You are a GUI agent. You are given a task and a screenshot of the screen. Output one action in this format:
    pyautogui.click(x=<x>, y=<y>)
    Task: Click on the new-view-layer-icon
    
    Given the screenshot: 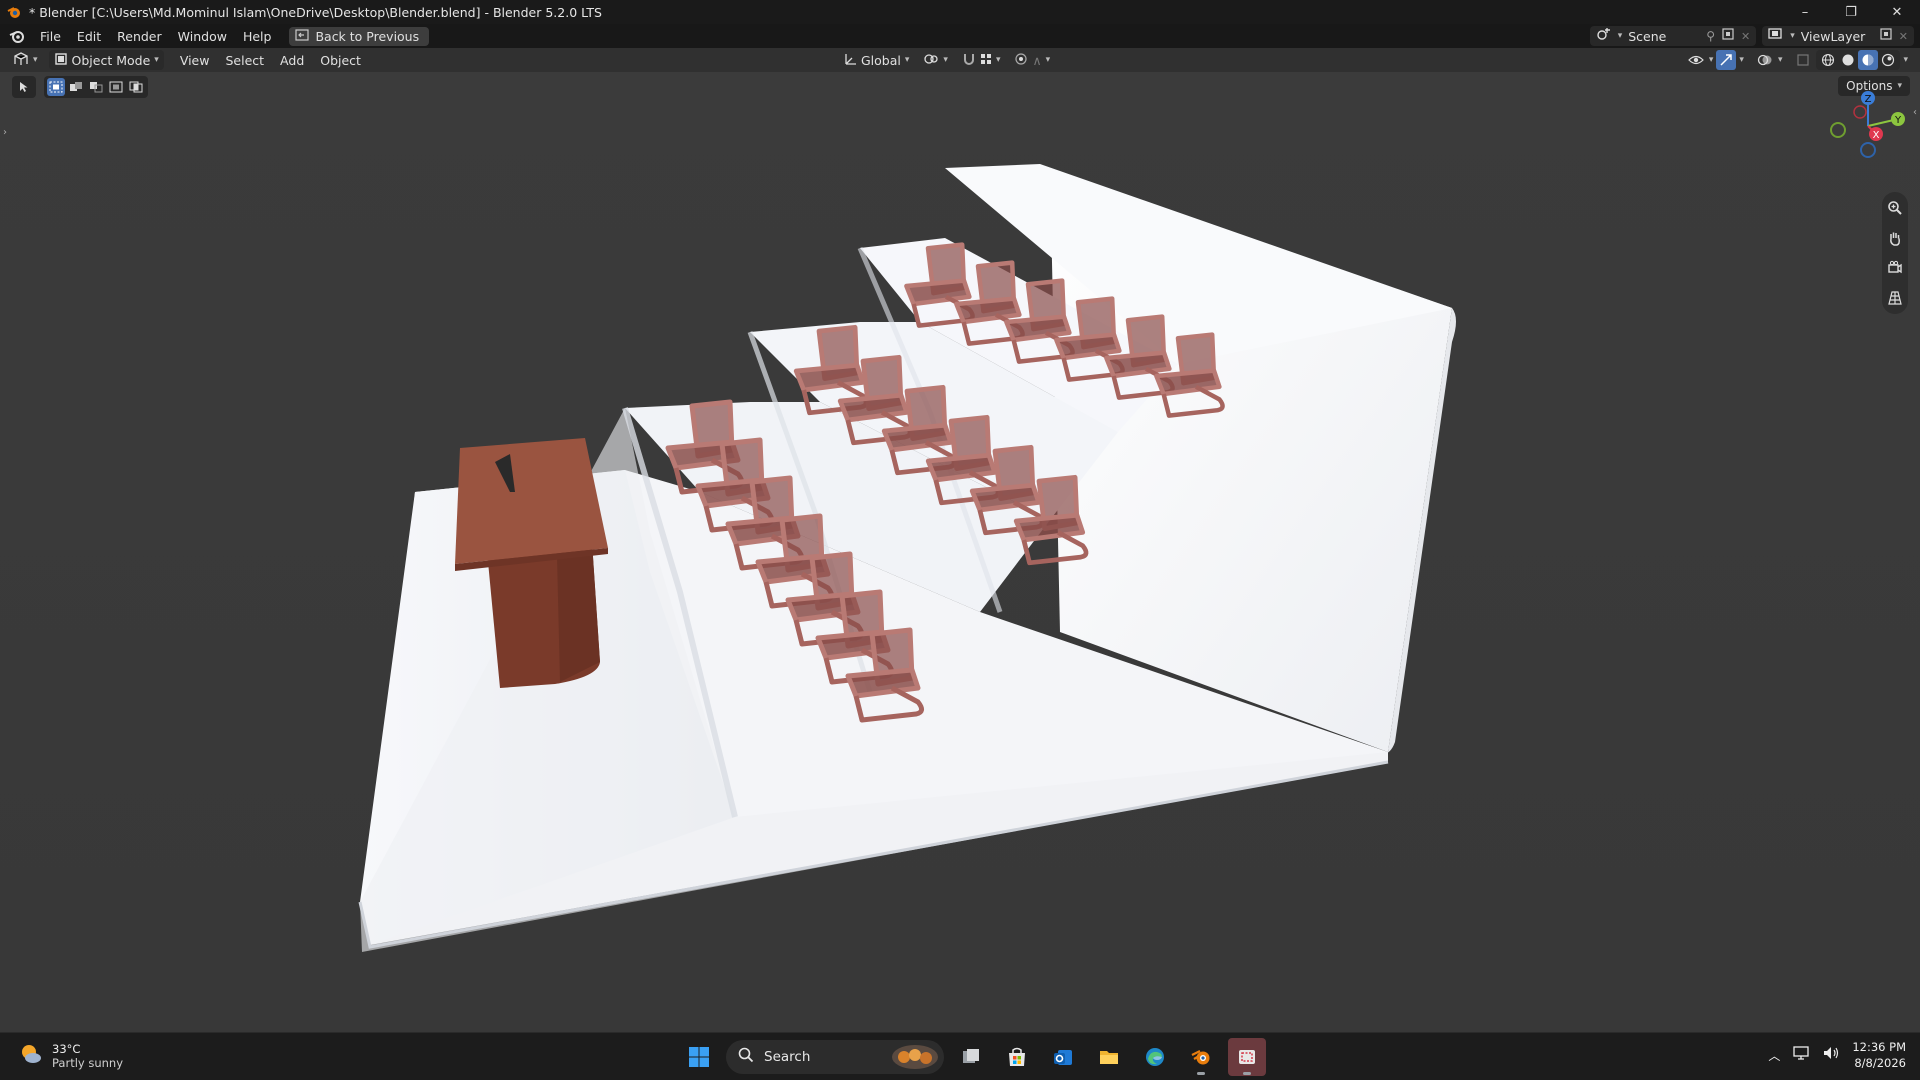 What is the action you would take?
    pyautogui.click(x=1886, y=36)
    